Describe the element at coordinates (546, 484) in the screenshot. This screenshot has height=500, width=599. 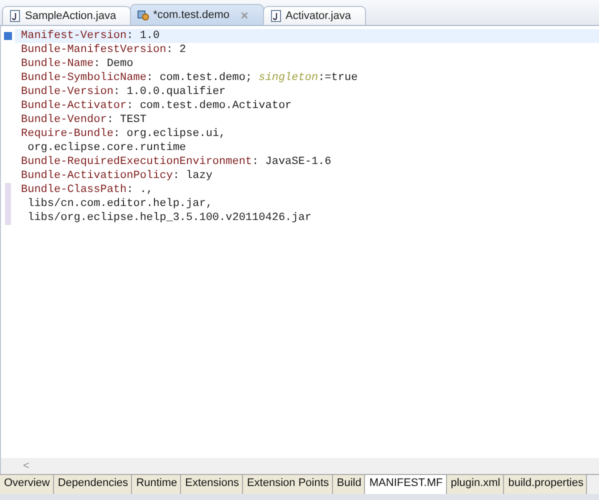
I see `page-tab: build.properties` at that location.